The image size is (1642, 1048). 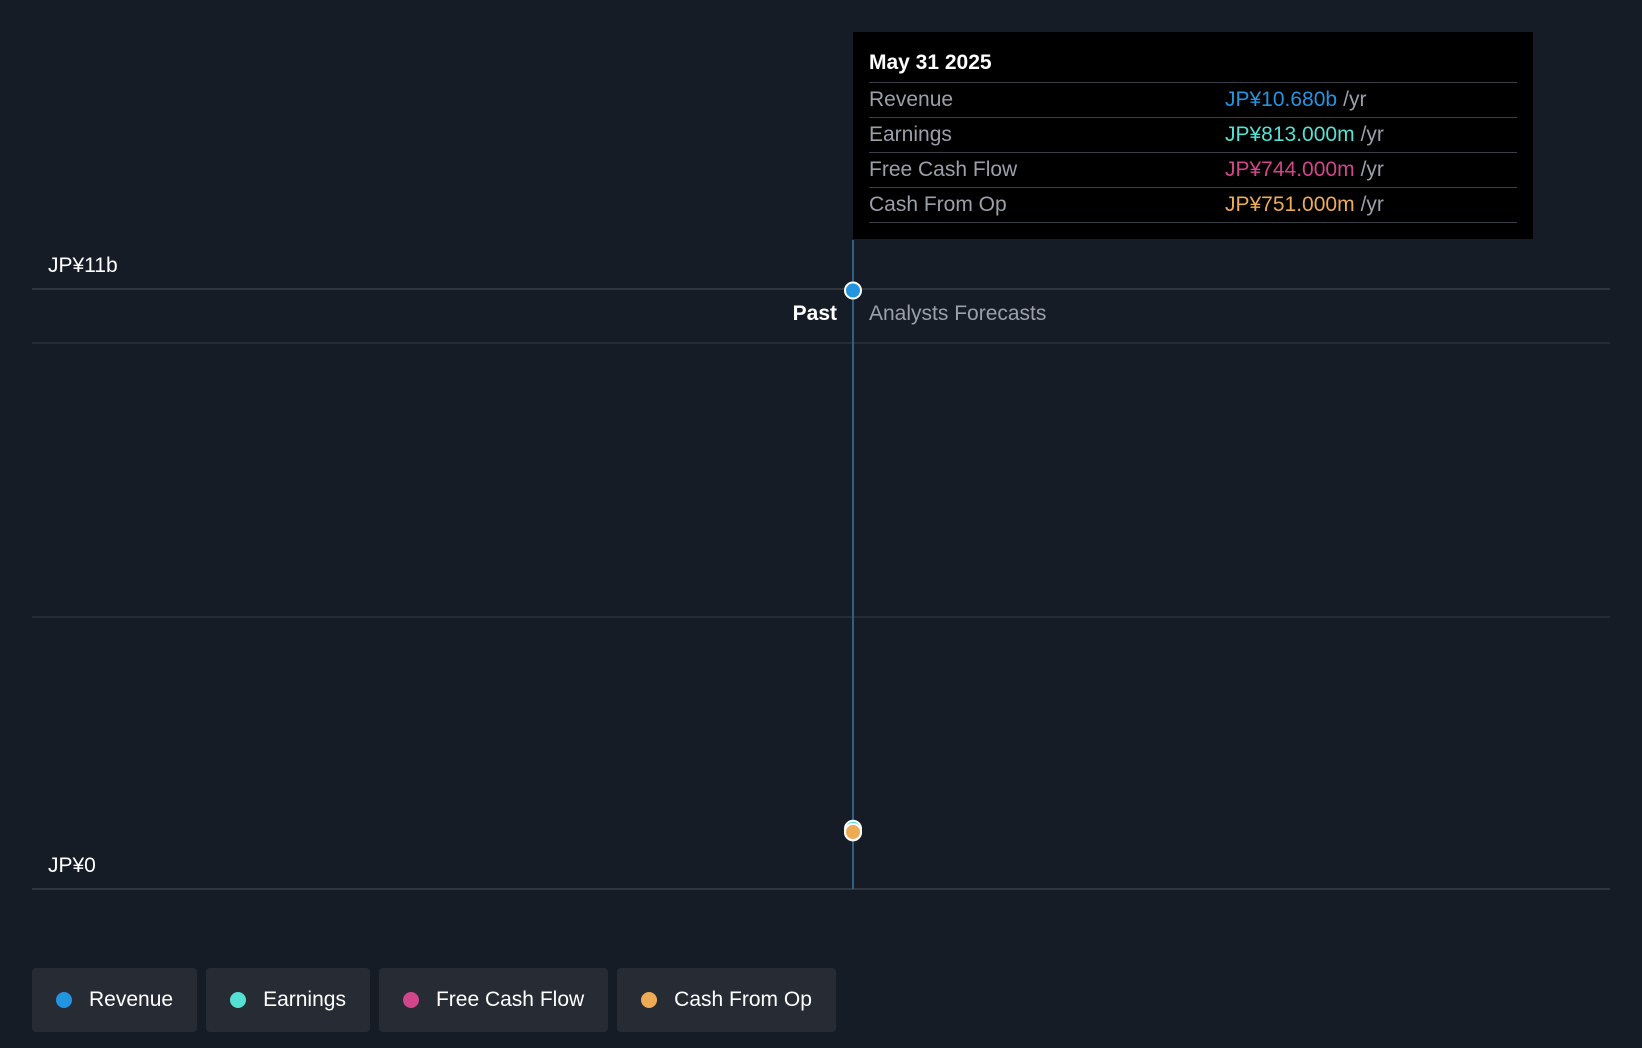 What do you see at coordinates (910, 134) in the screenshot?
I see `tooltip-row-label: Earnings` at bounding box center [910, 134].